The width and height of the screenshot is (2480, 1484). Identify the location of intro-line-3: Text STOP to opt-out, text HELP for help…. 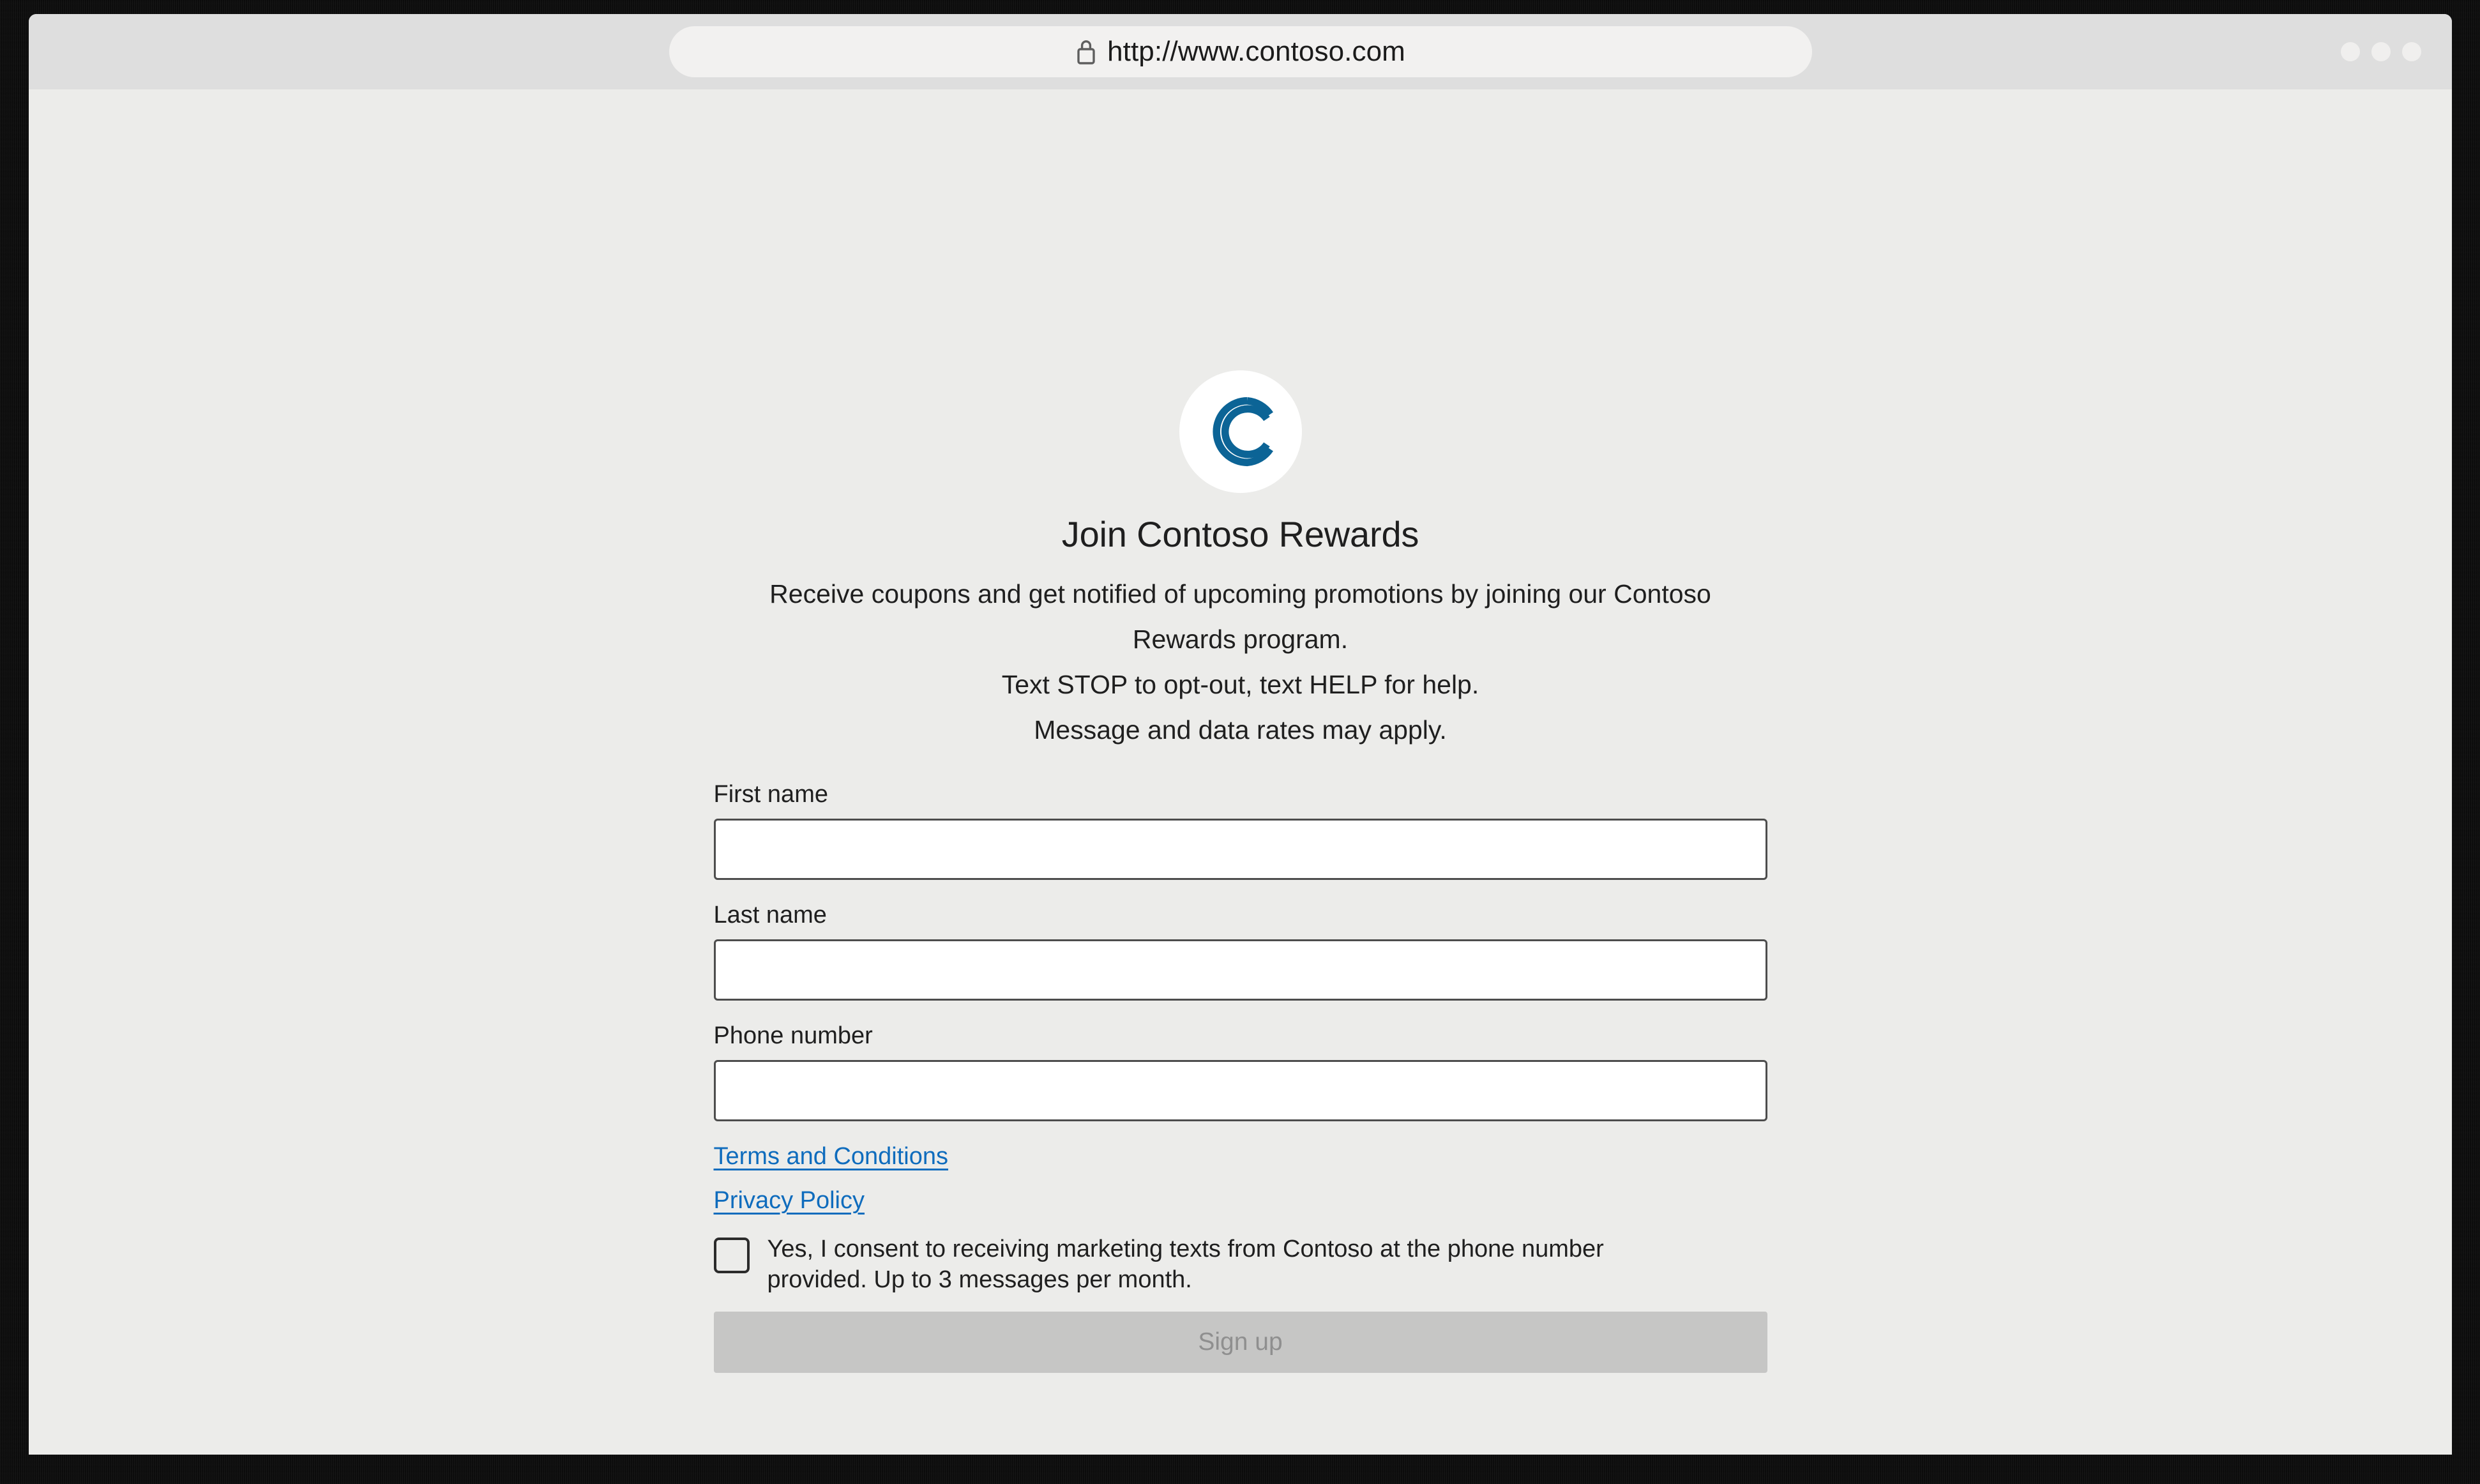
(1240, 684).